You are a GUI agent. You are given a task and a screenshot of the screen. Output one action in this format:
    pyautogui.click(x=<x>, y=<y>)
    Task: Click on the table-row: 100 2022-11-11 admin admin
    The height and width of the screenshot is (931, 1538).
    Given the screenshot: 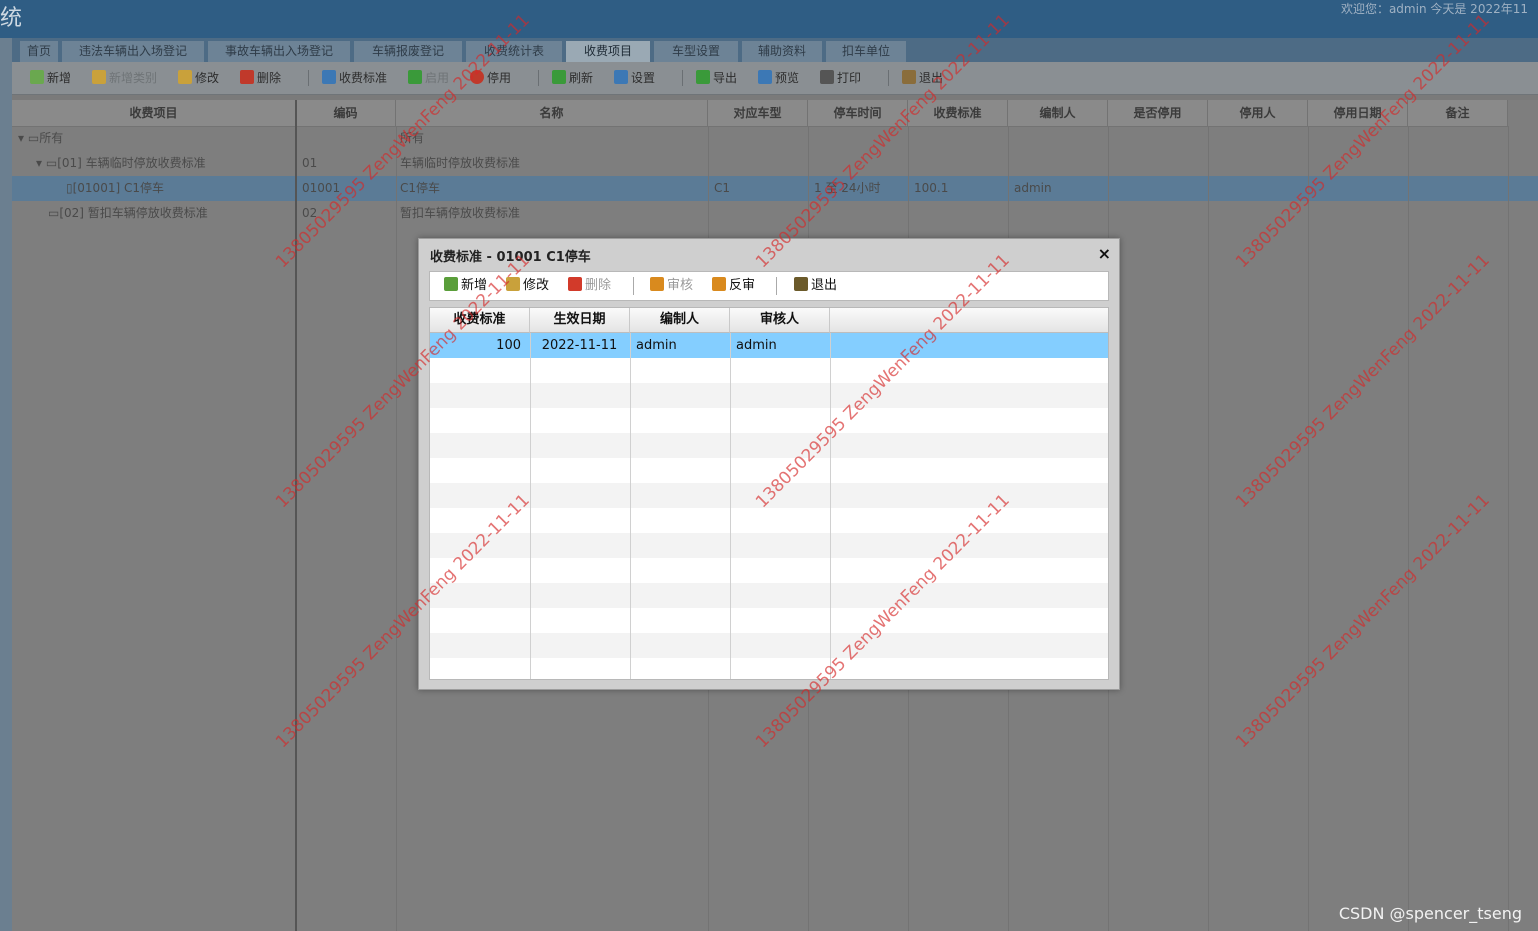 What is the action you would take?
    pyautogui.click(x=769, y=345)
    